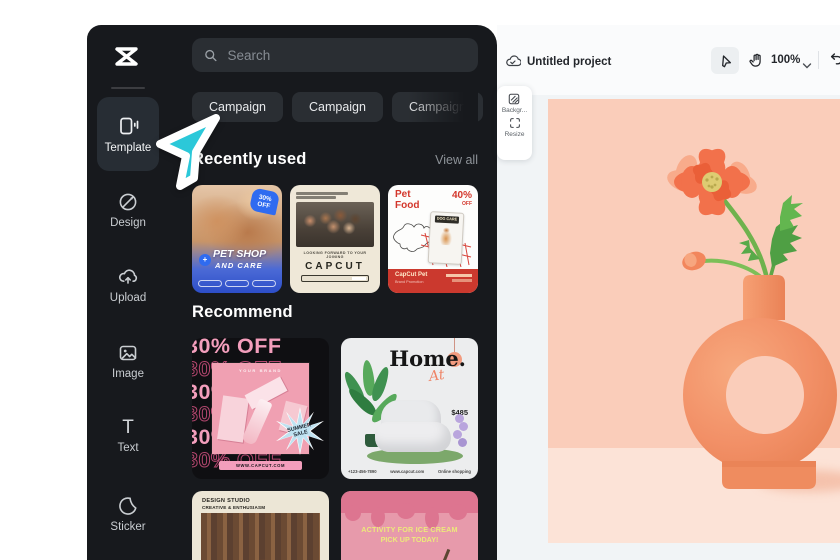 This screenshot has width=840, height=560. I want to click on card-title: DESIGN STUDIO, so click(226, 501).